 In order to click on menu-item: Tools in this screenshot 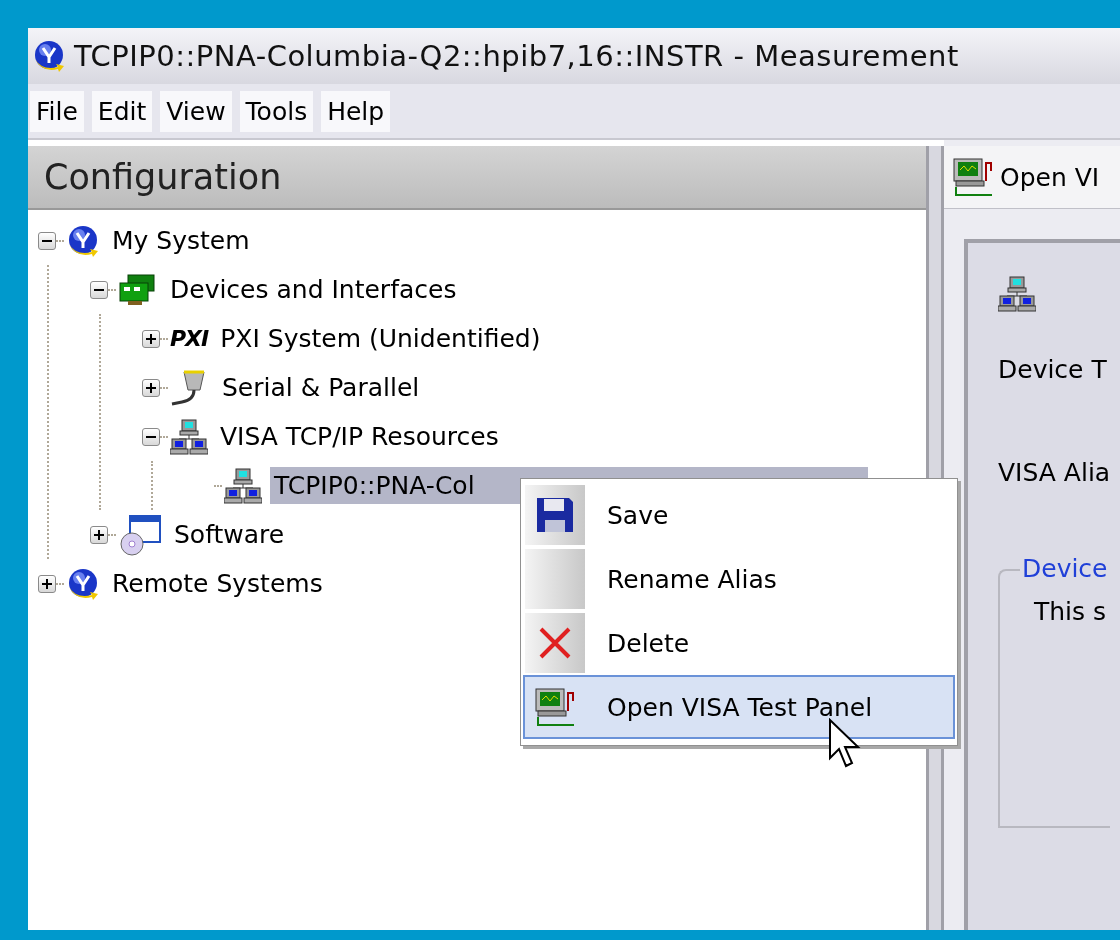, I will do `click(276, 111)`.